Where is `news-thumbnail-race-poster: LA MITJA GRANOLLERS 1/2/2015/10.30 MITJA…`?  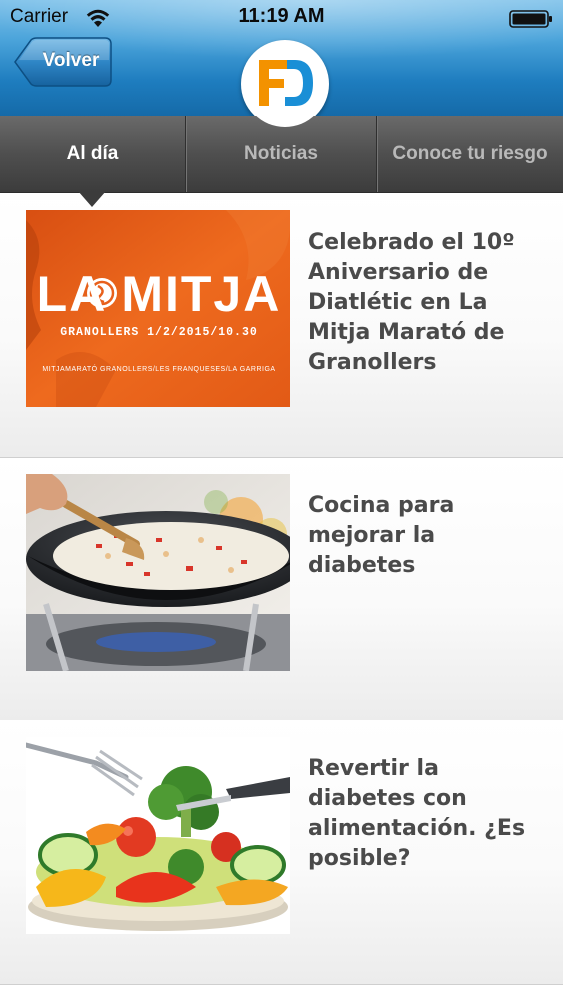
news-thumbnail-race-poster: LA MITJA GRANOLLERS 1/2/2015/10.30 MITJA… is located at coordinates (158, 308).